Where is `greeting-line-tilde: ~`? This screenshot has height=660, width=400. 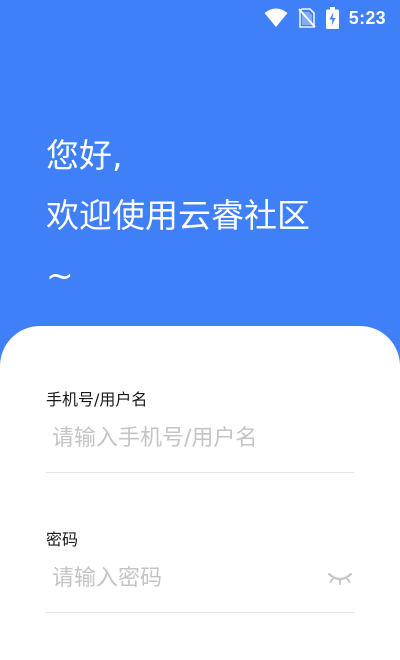 greeting-line-tilde: ~ is located at coordinates (60, 275).